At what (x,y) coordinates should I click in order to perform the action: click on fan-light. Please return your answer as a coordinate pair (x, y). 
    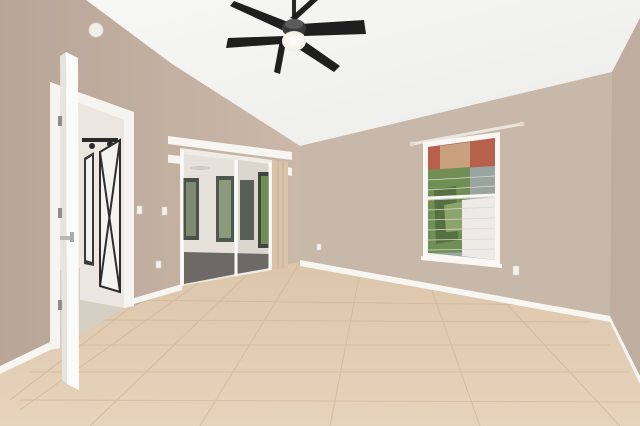
    Looking at the image, I should click on (294, 41).